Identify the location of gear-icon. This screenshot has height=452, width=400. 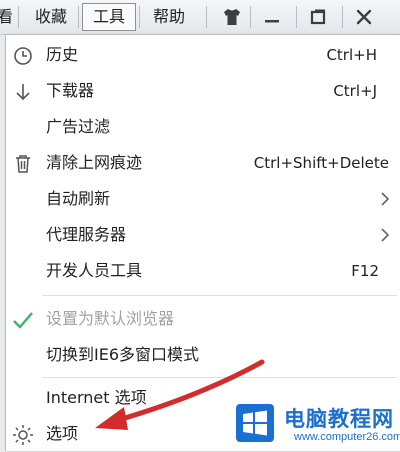
(23, 435).